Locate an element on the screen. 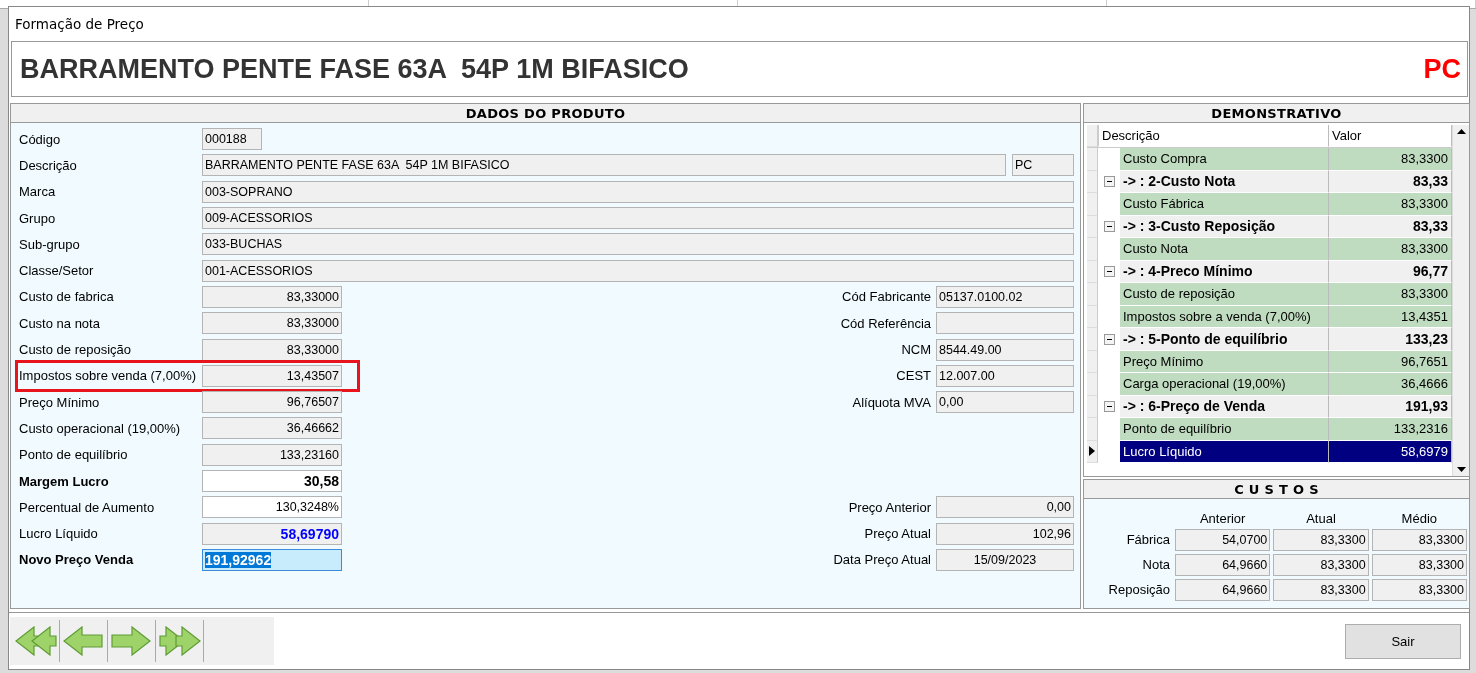  readonly-field: 12.007.00 is located at coordinates (1005, 375).